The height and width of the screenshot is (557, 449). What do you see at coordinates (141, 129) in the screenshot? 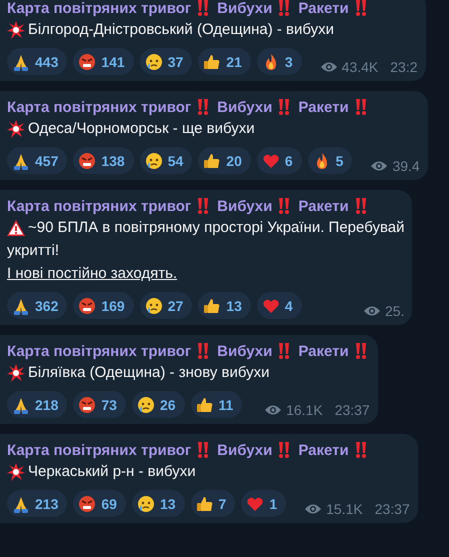
I see `message-text: Одеса/Чорноморськ - ще вибухи` at bounding box center [141, 129].